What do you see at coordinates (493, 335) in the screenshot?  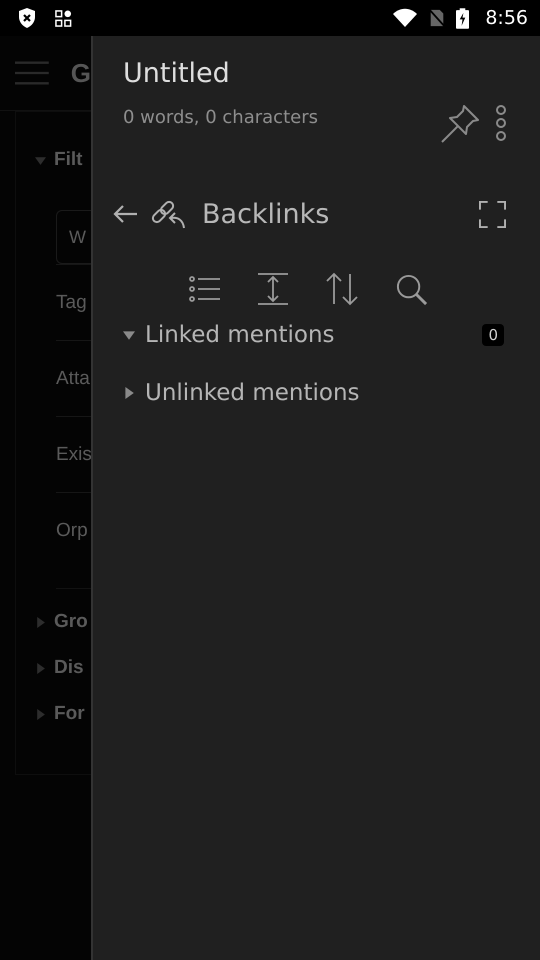 I see `count-badge: 0` at bounding box center [493, 335].